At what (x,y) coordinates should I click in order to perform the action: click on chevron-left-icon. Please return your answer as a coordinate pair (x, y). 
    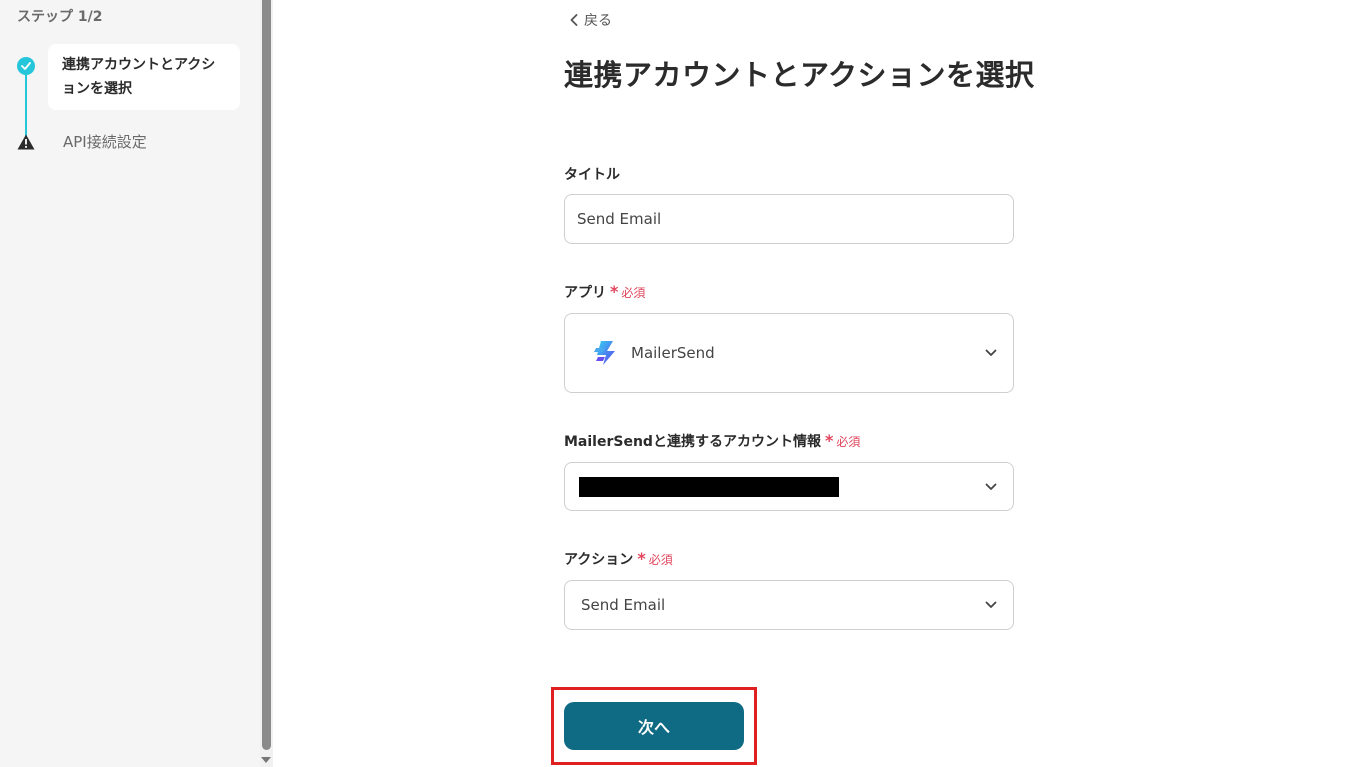
    Looking at the image, I should click on (574, 20).